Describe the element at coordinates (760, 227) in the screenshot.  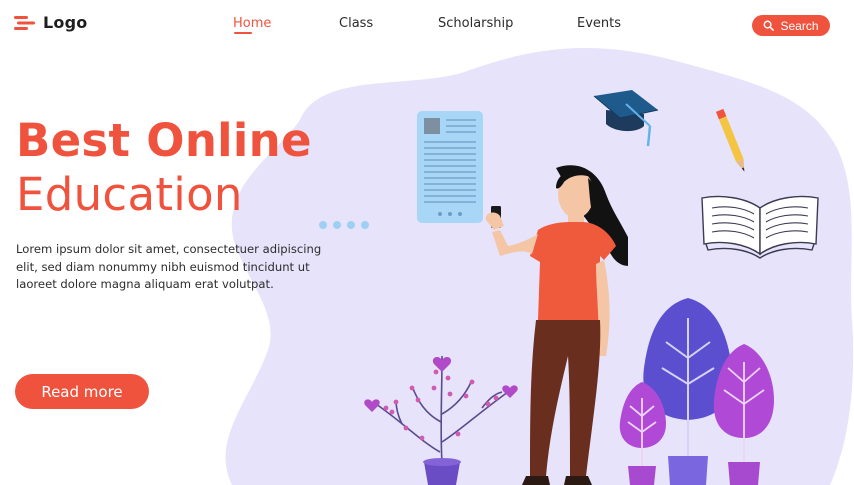
I see `open-book-icon` at that location.